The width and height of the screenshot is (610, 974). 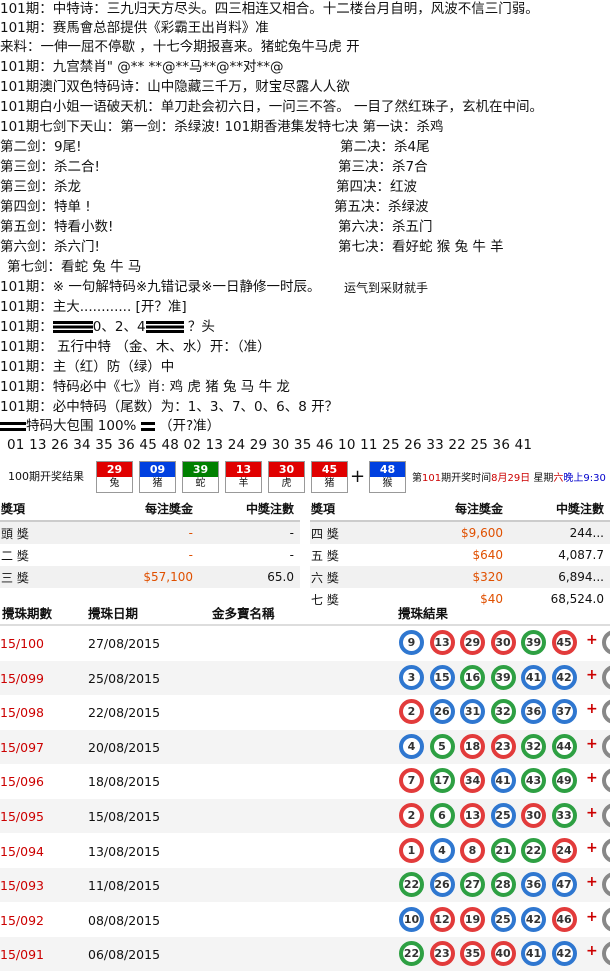 What do you see at coordinates (50, 167) in the screenshot?
I see `sword-3a: 第三剑：杀二合!` at bounding box center [50, 167].